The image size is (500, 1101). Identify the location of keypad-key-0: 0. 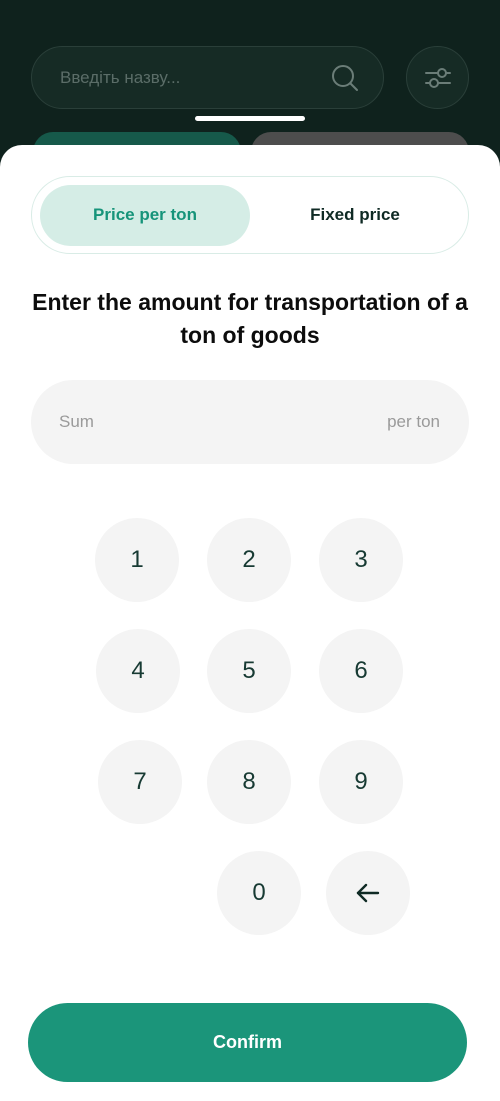
(259, 893).